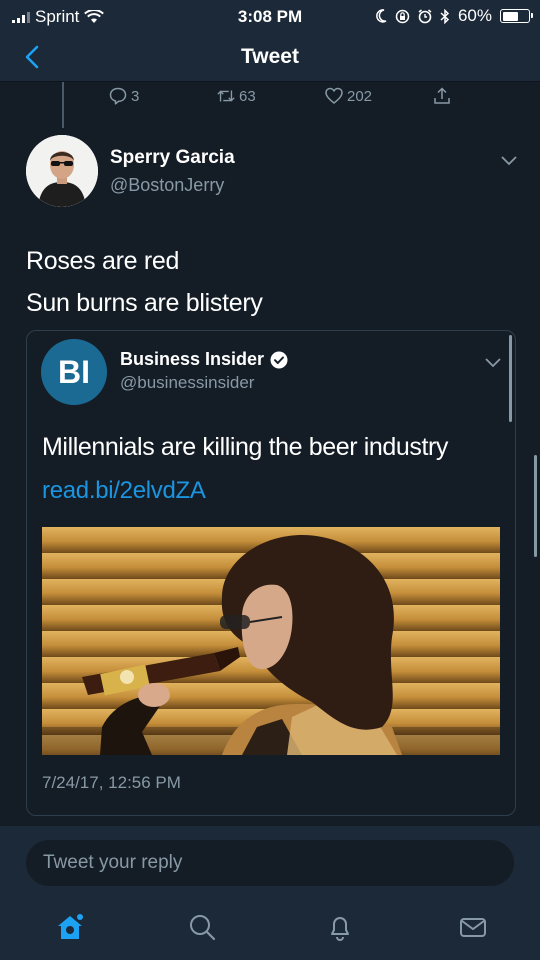 Image resolution: width=540 pixels, height=960 pixels. What do you see at coordinates (510, 16) in the screenshot?
I see `battery-level` at bounding box center [510, 16].